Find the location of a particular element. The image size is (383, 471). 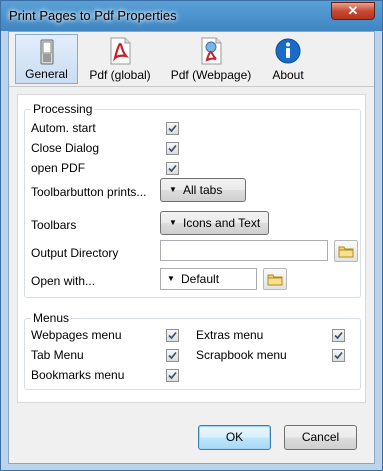

toolbarbutton-prints-dropdown: ▼ All tabs is located at coordinates (203, 190).